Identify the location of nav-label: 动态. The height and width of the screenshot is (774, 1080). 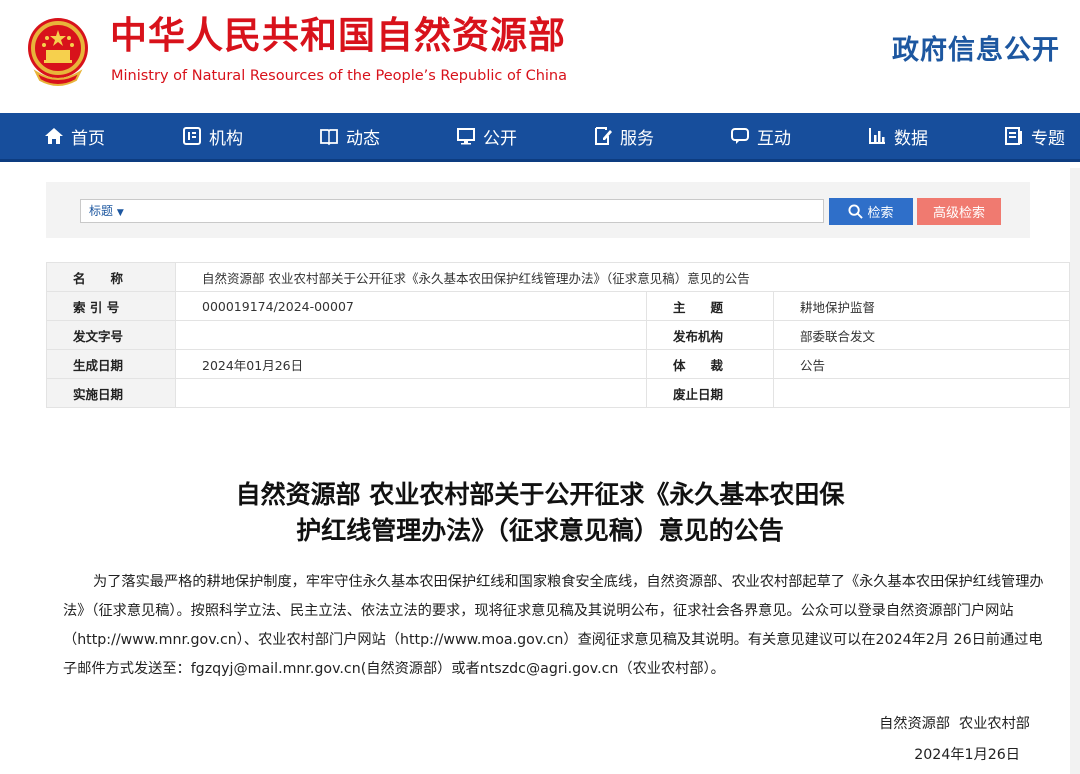
(363, 138).